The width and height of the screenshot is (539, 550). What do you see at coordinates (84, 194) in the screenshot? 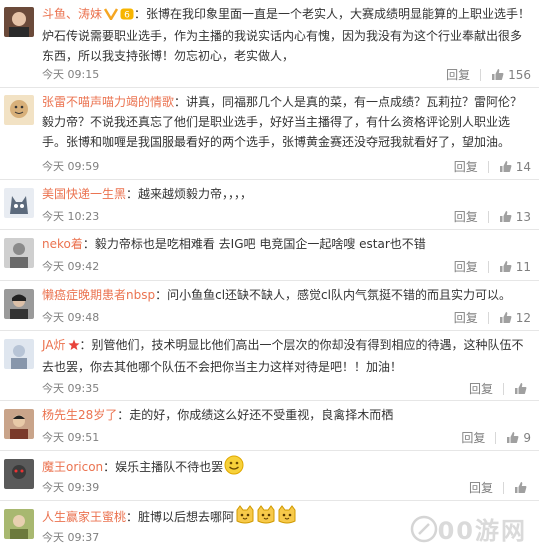
I see `username-link: 美国快递一生黑` at bounding box center [84, 194].